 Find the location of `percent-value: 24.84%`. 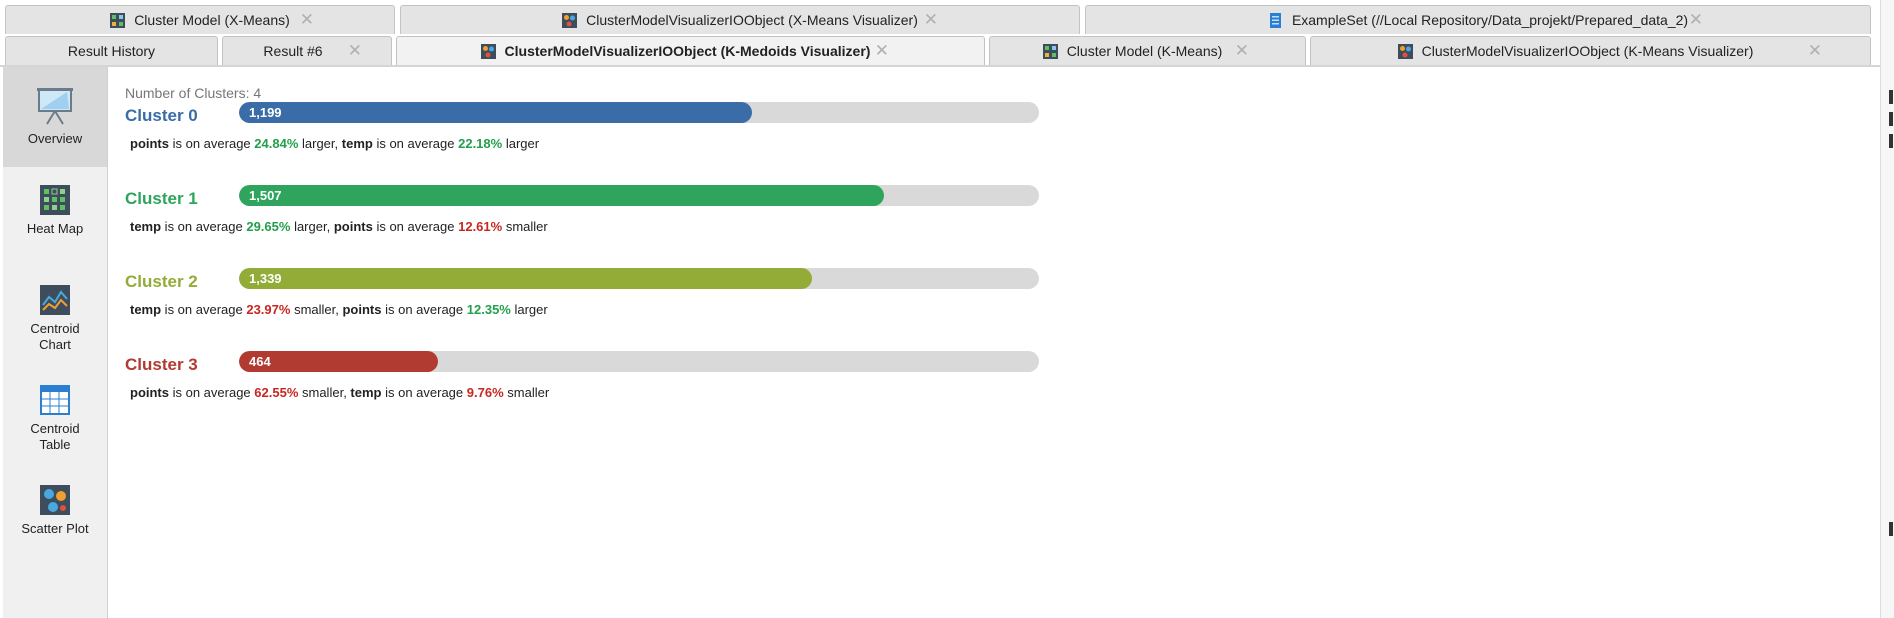

percent-value: 24.84% is located at coordinates (276, 143).